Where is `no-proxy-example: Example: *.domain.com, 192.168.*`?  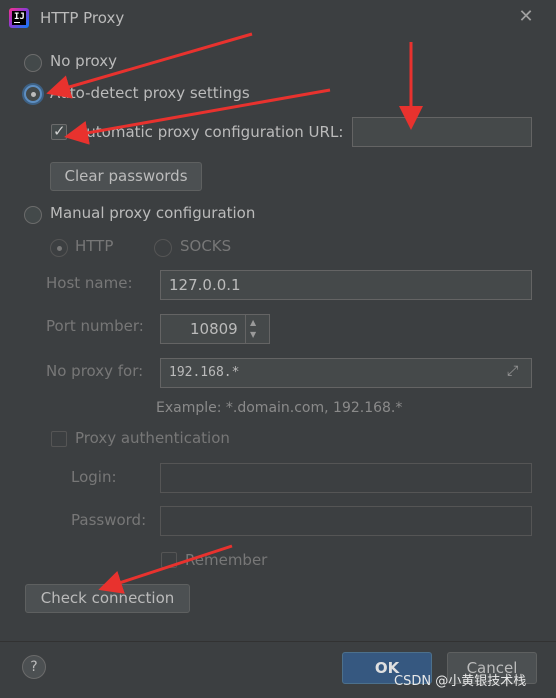 no-proxy-example: Example: *.domain.com, 192.168.* is located at coordinates (279, 408).